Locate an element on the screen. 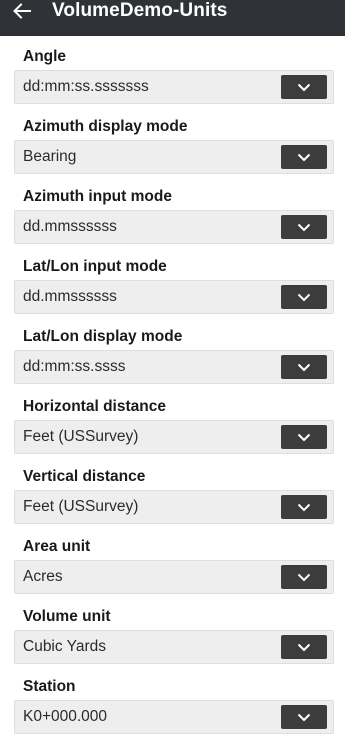  field-station: Station K0+000.000 is located at coordinates (172, 706).